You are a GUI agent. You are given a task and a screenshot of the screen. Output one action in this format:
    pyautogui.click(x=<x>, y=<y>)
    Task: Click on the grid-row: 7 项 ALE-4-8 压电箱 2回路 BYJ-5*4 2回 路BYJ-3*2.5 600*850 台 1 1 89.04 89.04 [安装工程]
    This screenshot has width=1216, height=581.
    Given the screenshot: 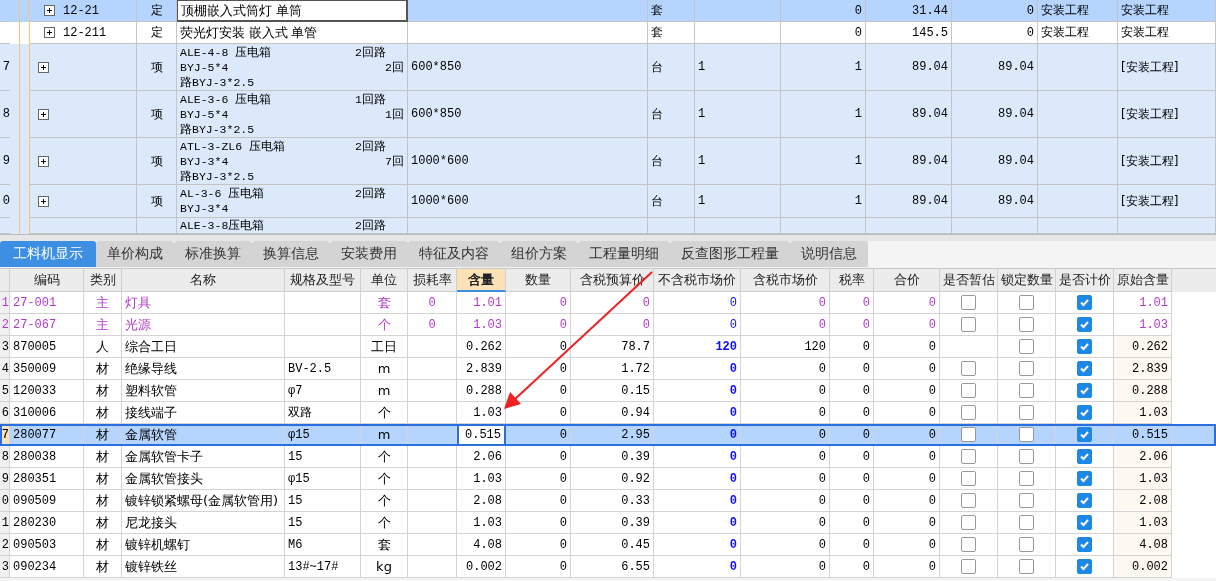 What is the action you would take?
    pyautogui.click(x=608, y=67)
    